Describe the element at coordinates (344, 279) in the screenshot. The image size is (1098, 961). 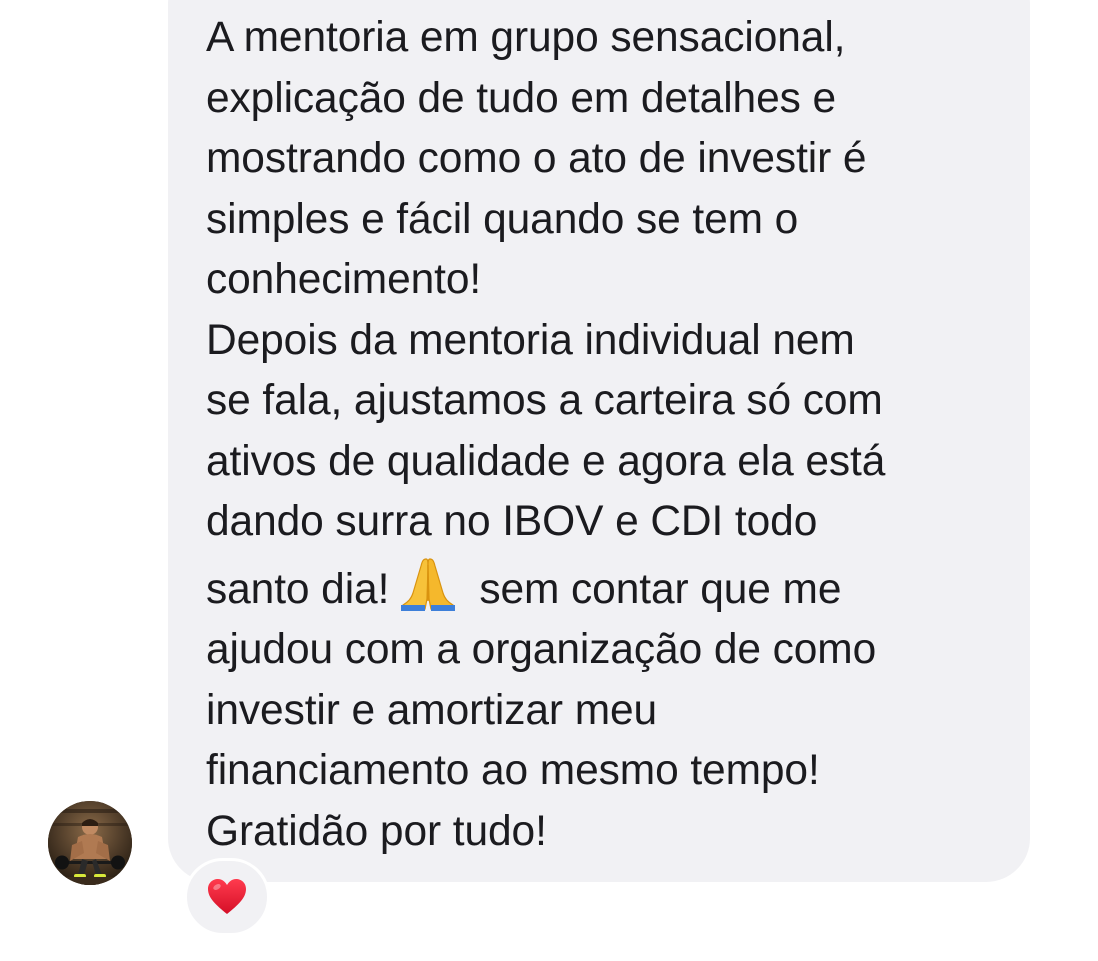
I see `message-line: conhecimento!` at that location.